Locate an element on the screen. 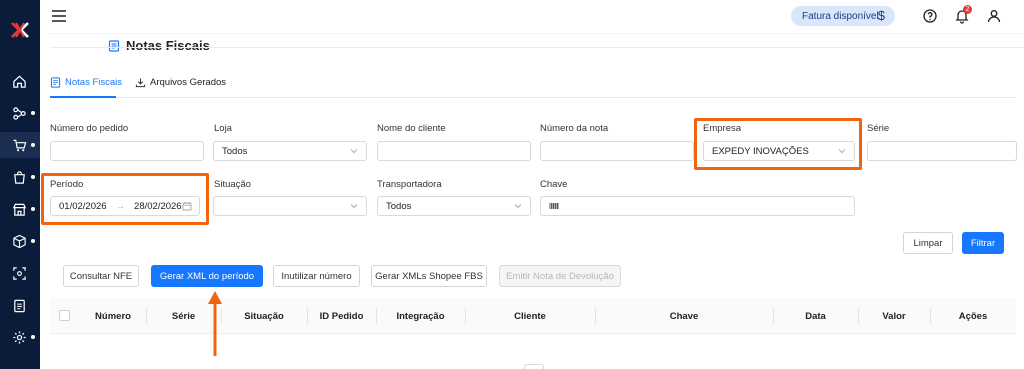 This screenshot has height=369, width=1024. serie-input is located at coordinates (942, 151).